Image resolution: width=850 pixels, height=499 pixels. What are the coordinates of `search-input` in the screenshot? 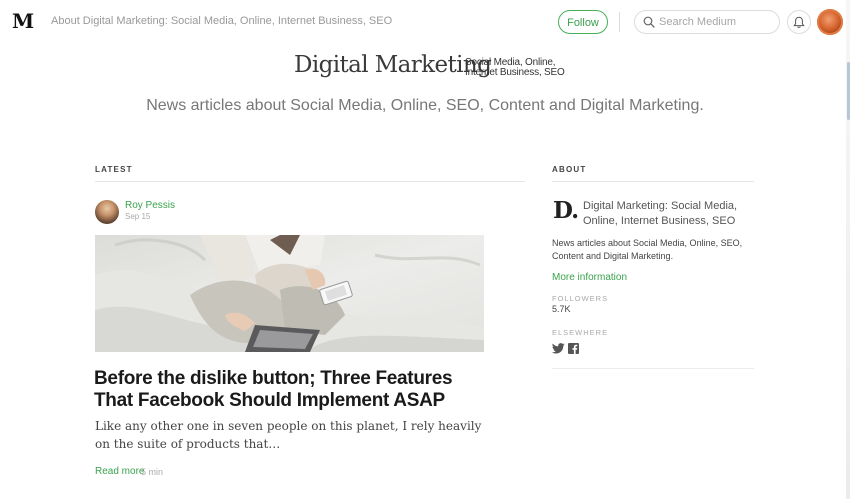 It's located at (715, 22).